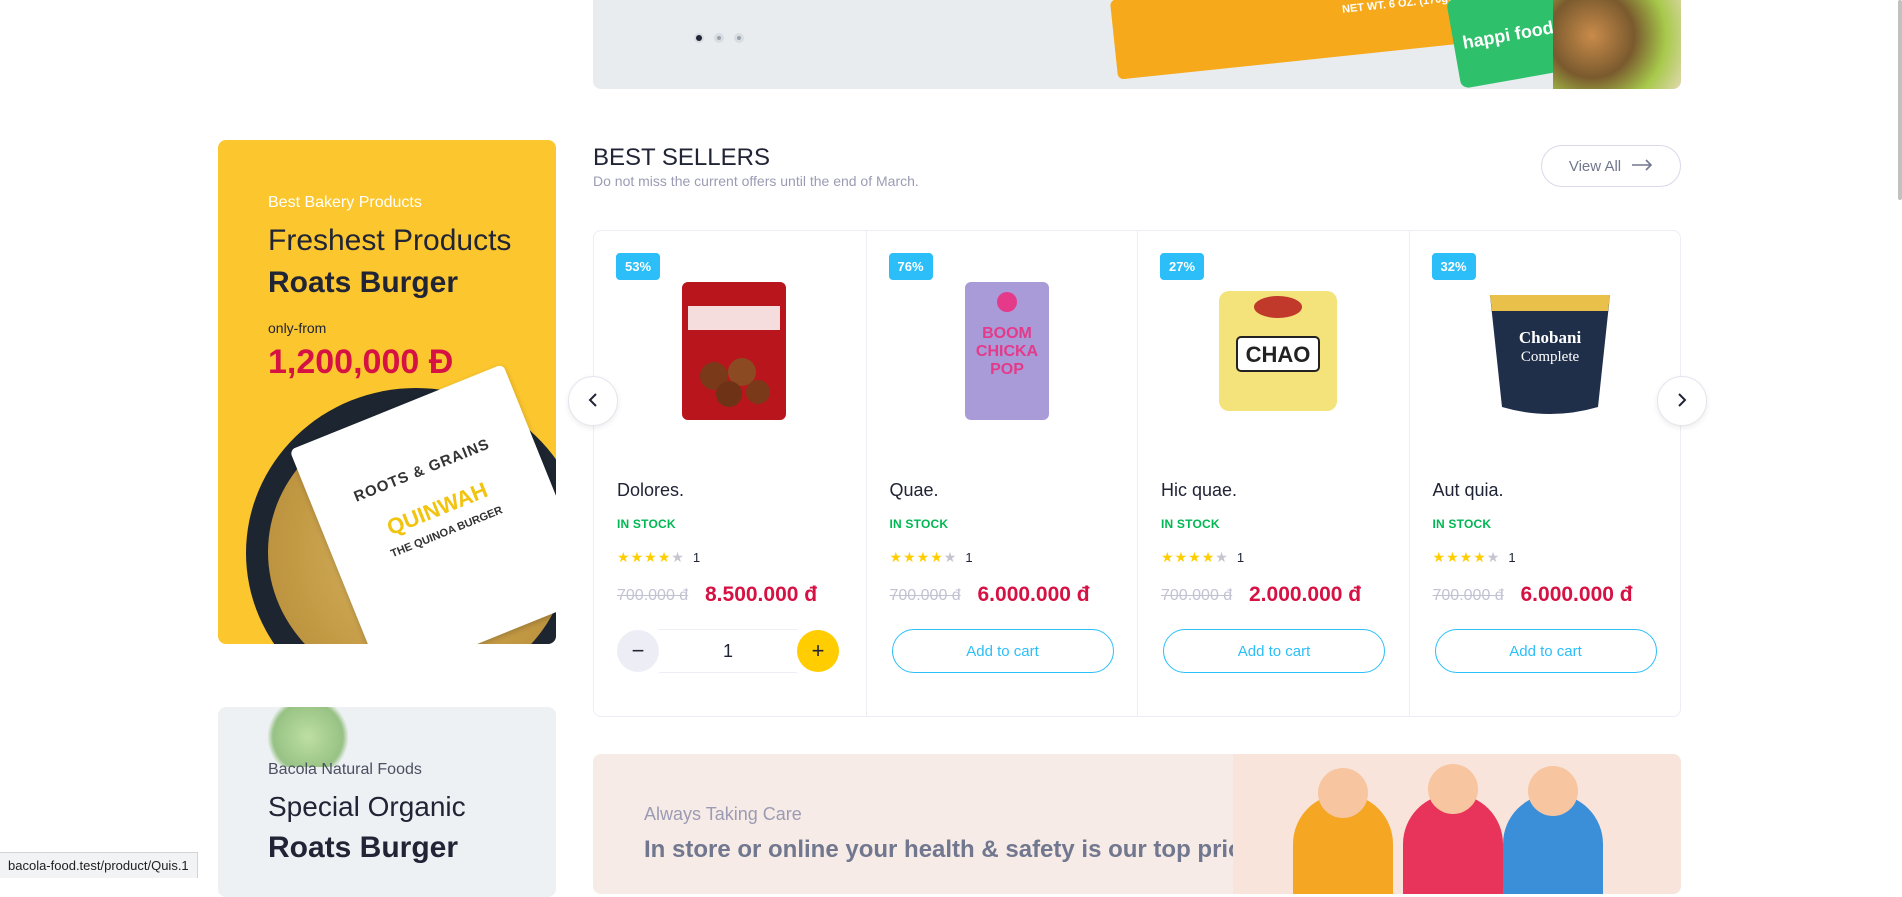 Image resolution: width=1902 pixels, height=897 pixels. I want to click on svg-text: Chobani, so click(1549, 337).